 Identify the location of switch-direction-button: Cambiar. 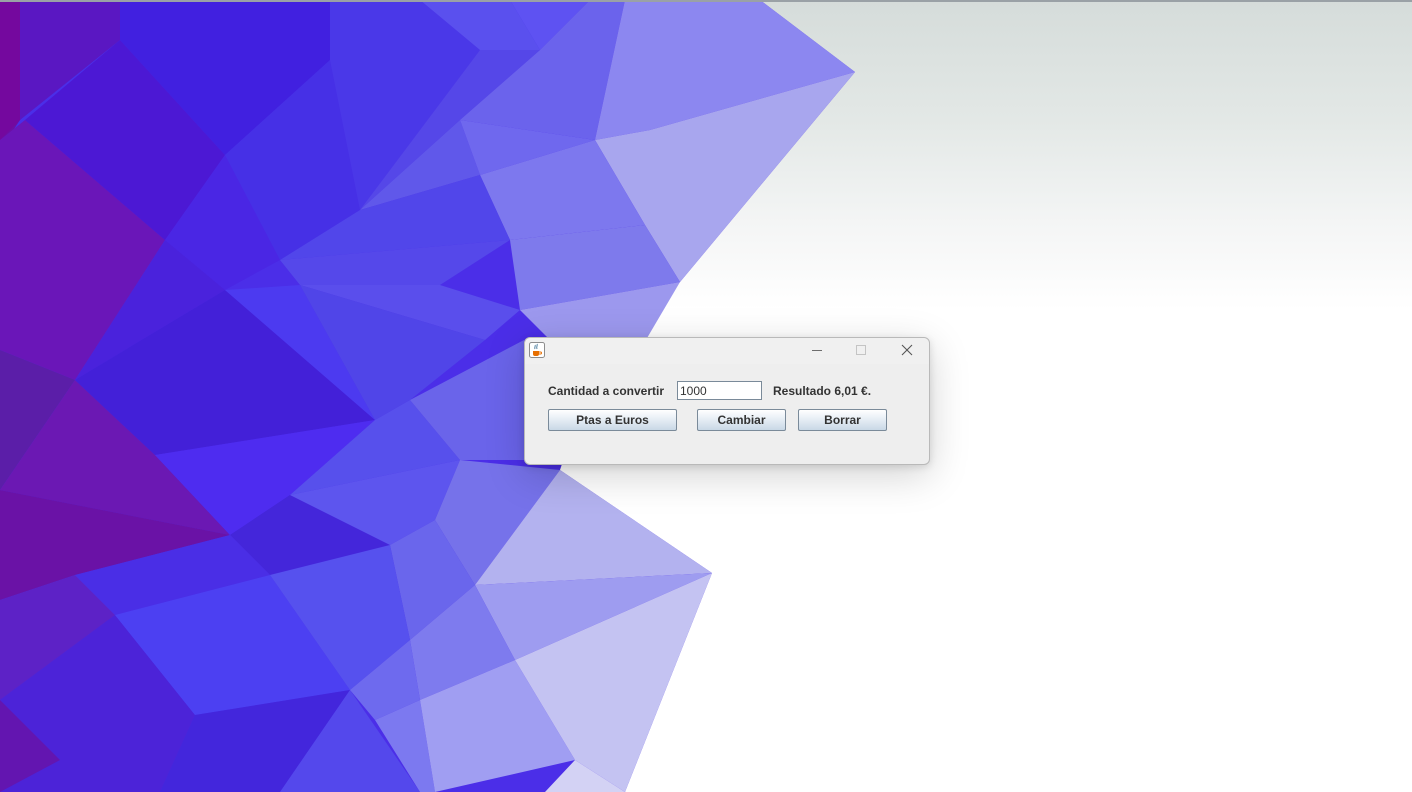
(741, 420).